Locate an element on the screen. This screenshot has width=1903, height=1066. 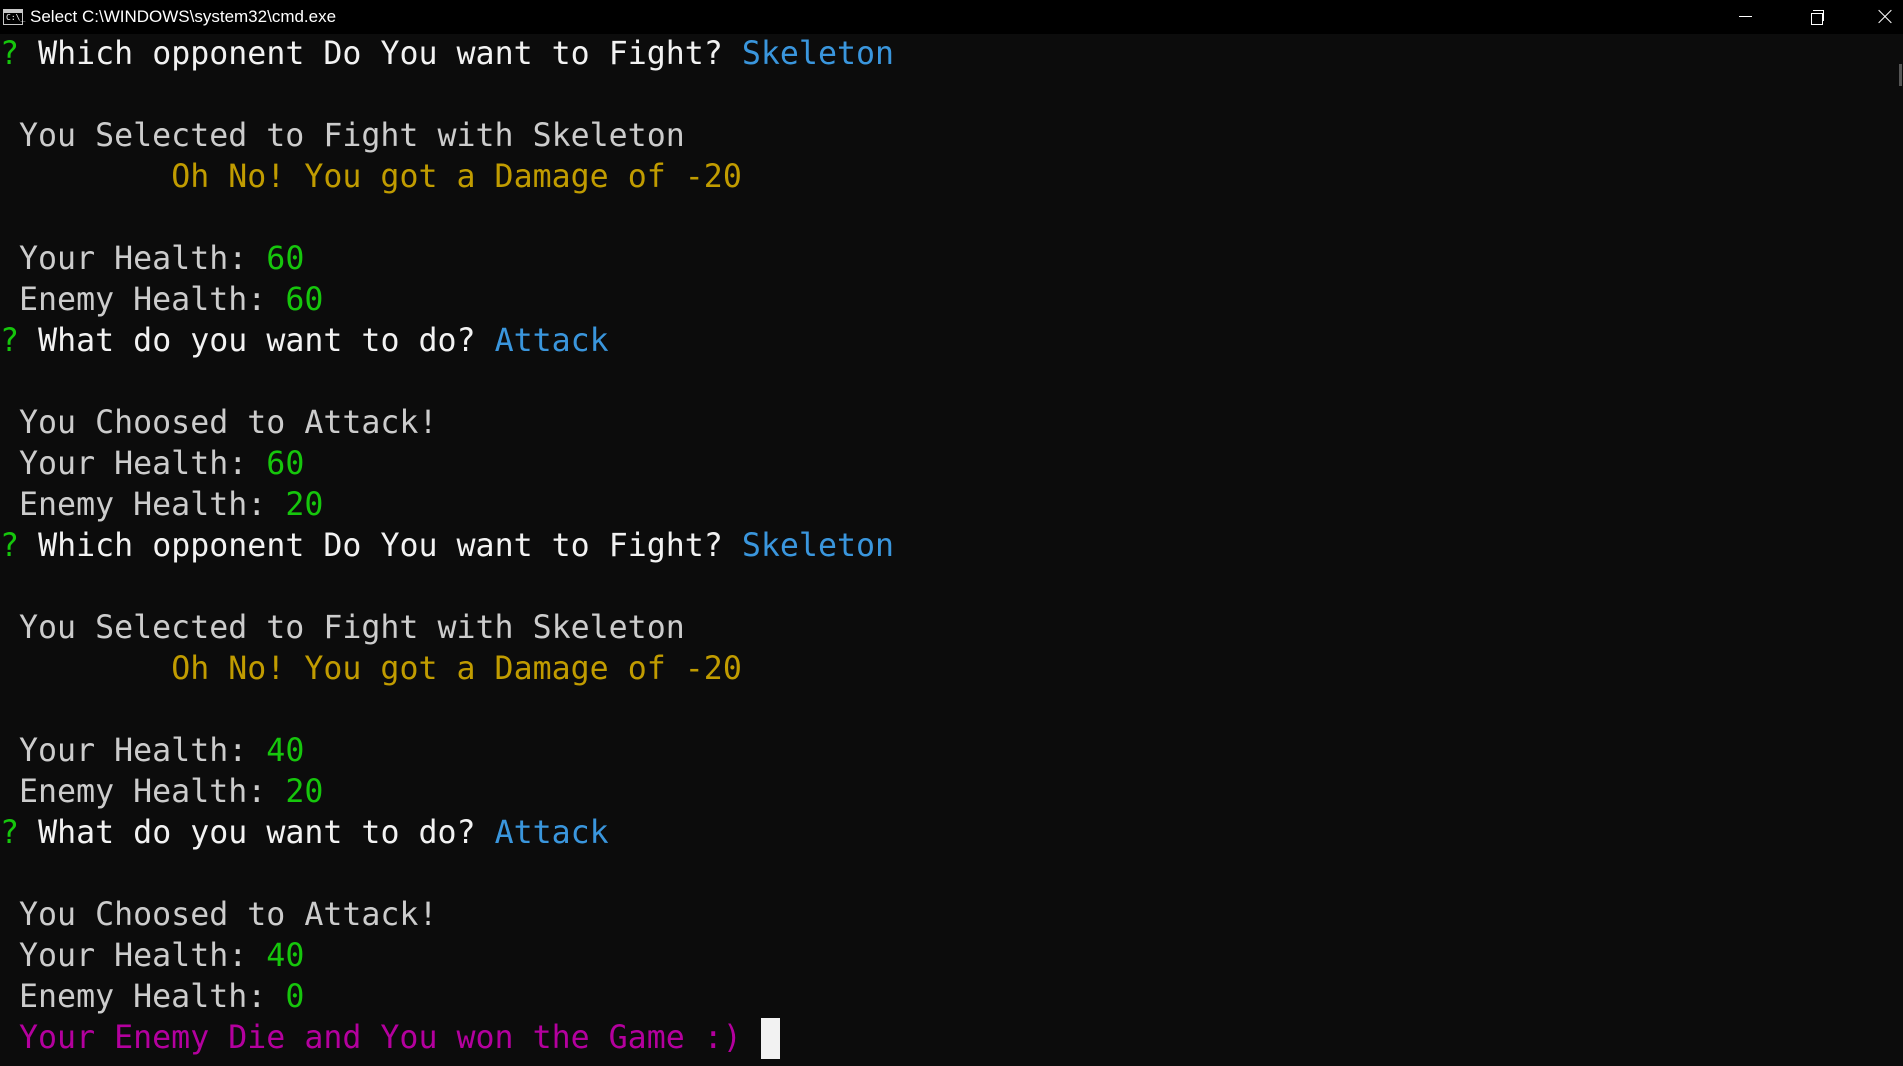
cmd-icon: C:\_ is located at coordinates (14, 17).